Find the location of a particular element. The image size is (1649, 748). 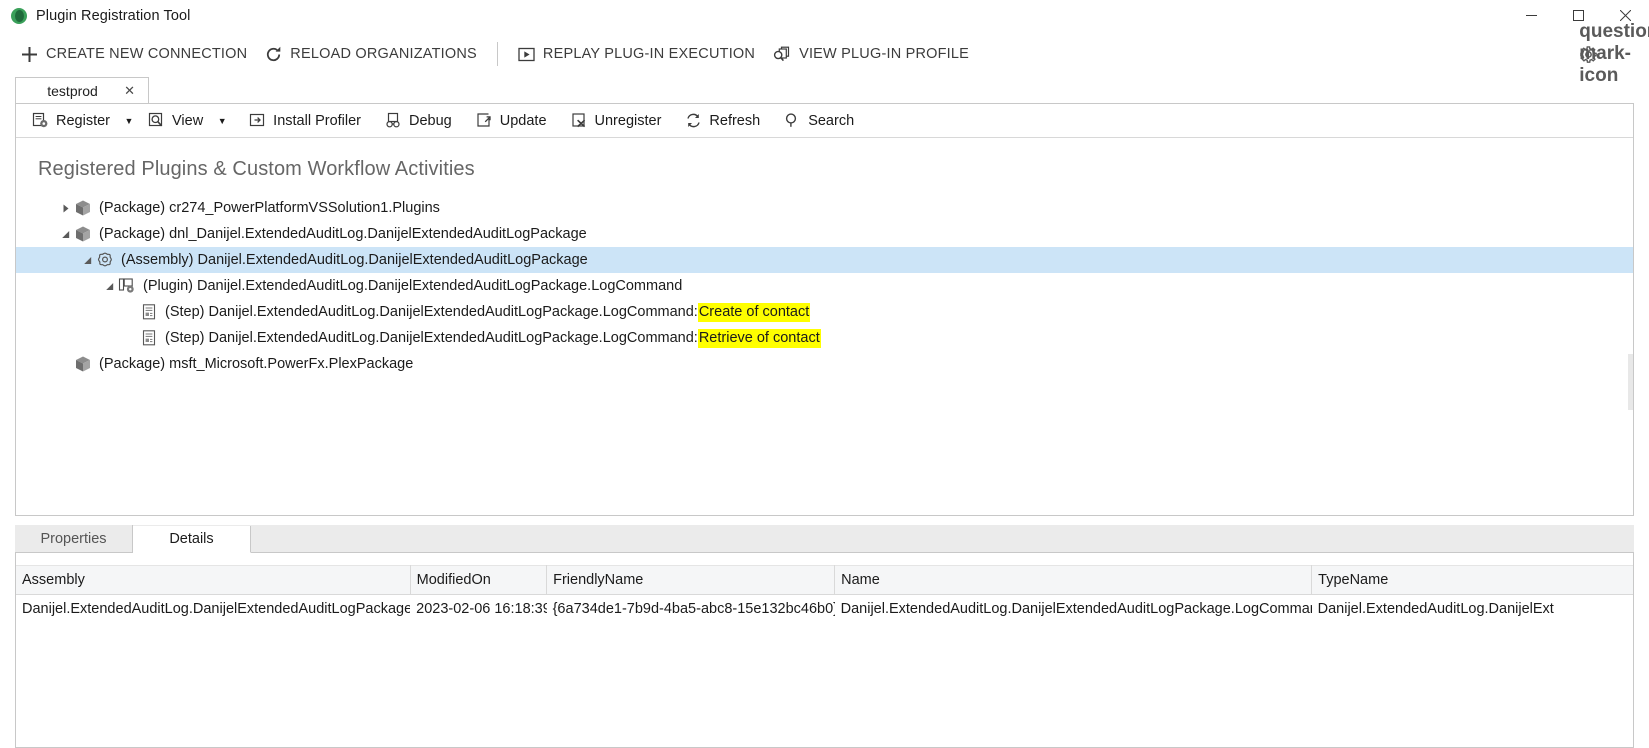

grid-column-header: Name is located at coordinates (1073, 580).